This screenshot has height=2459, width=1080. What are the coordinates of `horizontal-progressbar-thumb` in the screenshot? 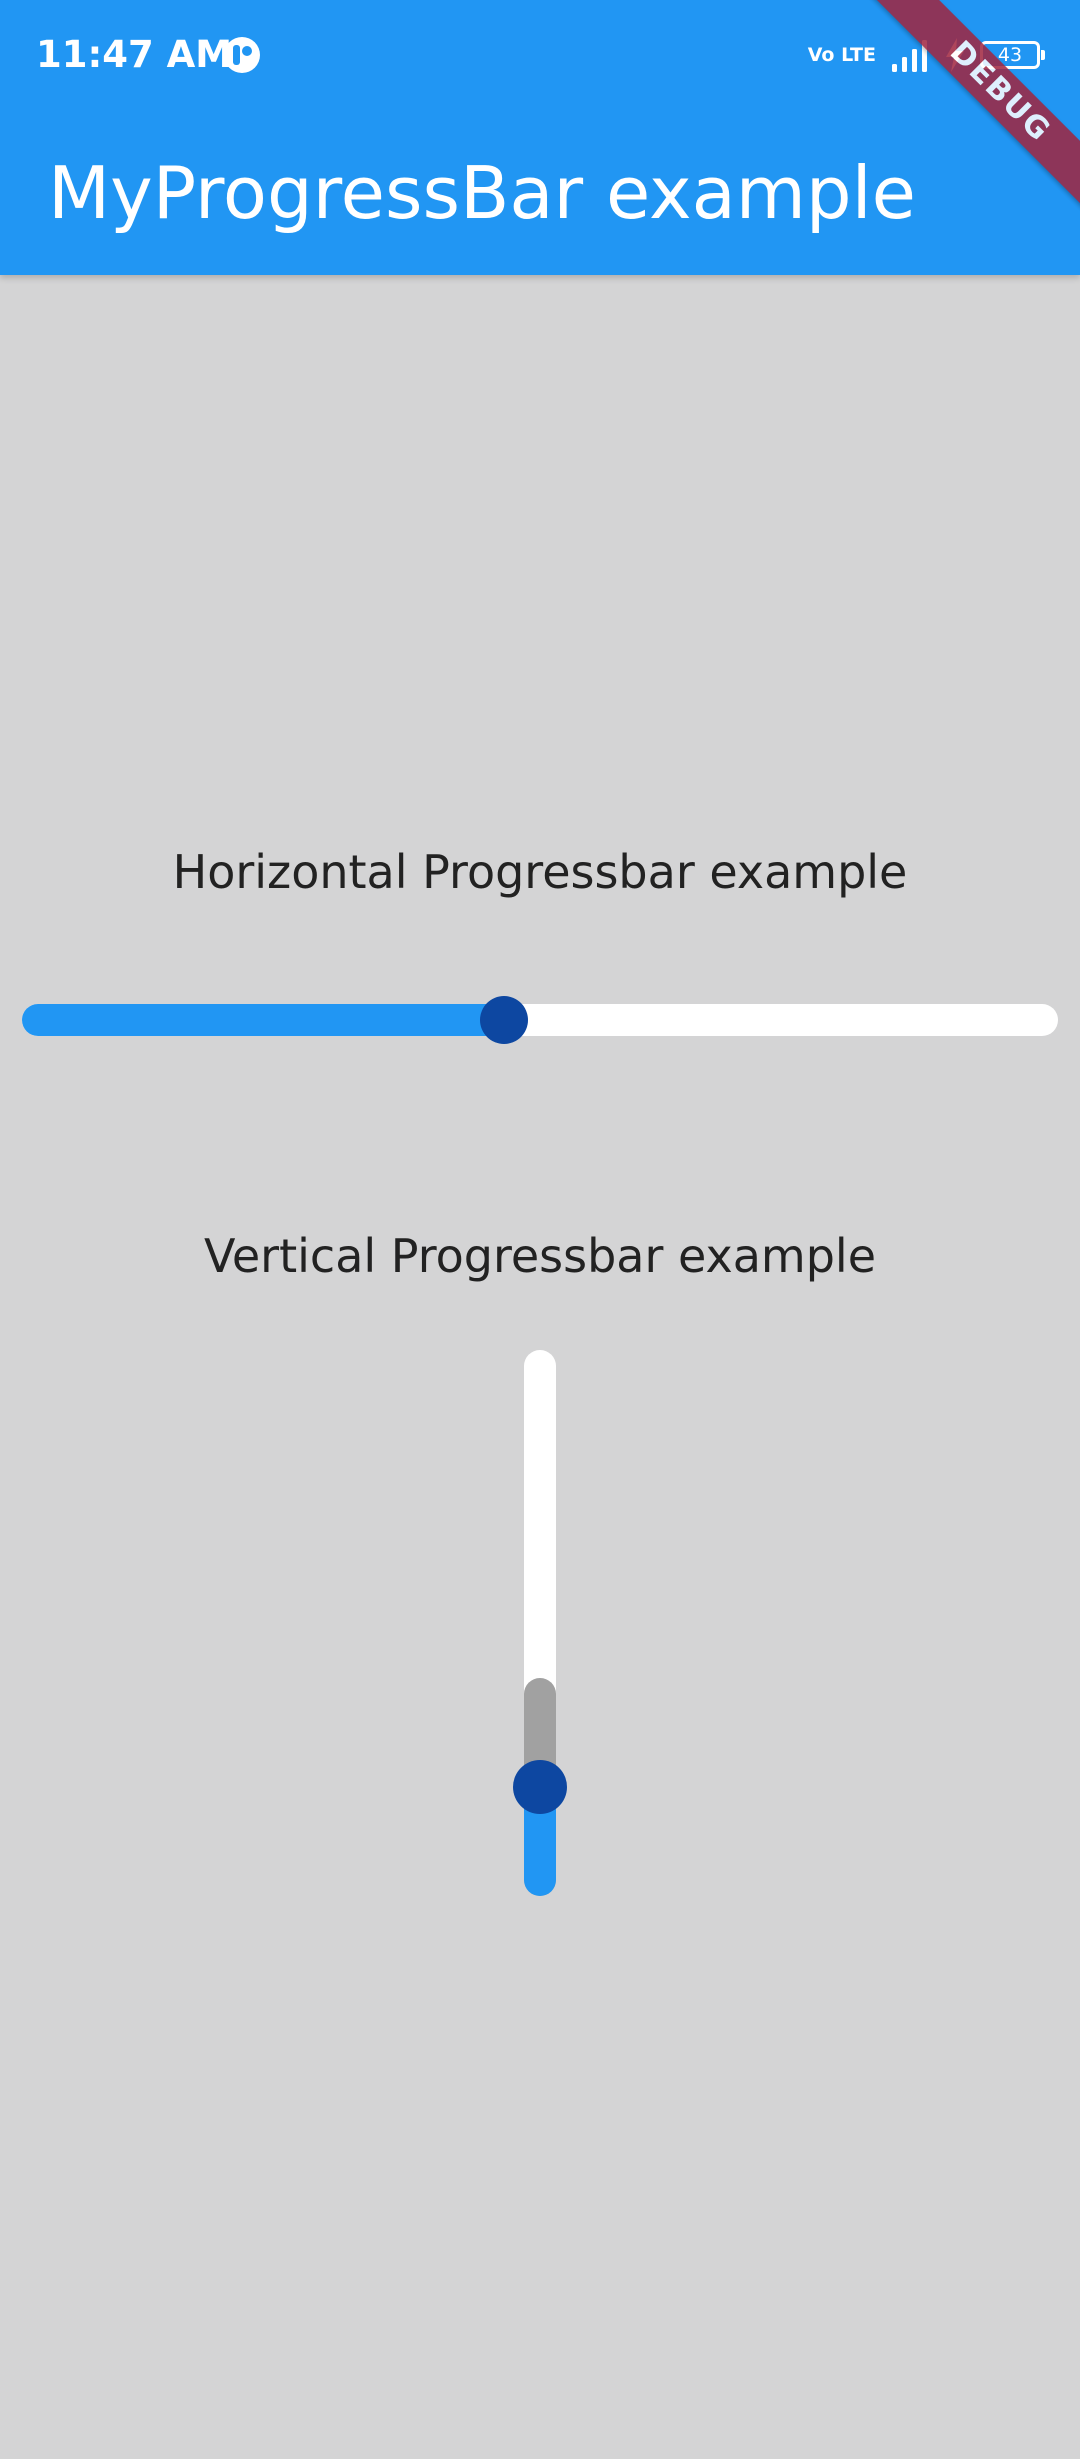 It's located at (503, 1020).